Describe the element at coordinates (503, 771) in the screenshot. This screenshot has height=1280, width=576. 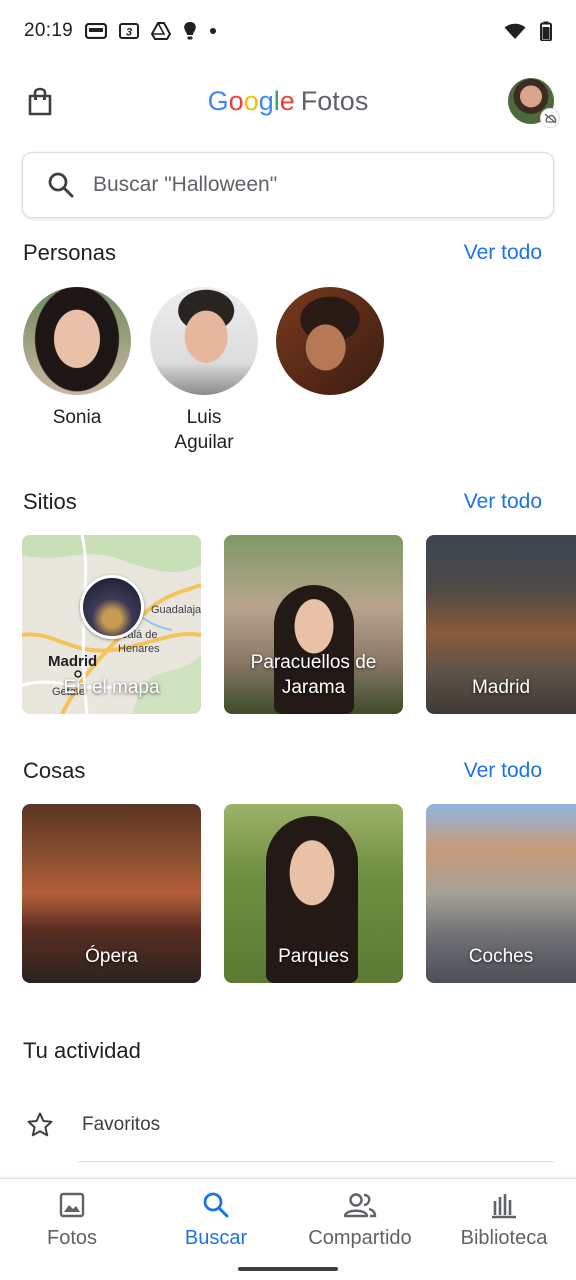
I see `things-see-all-button: Ver todo` at that location.